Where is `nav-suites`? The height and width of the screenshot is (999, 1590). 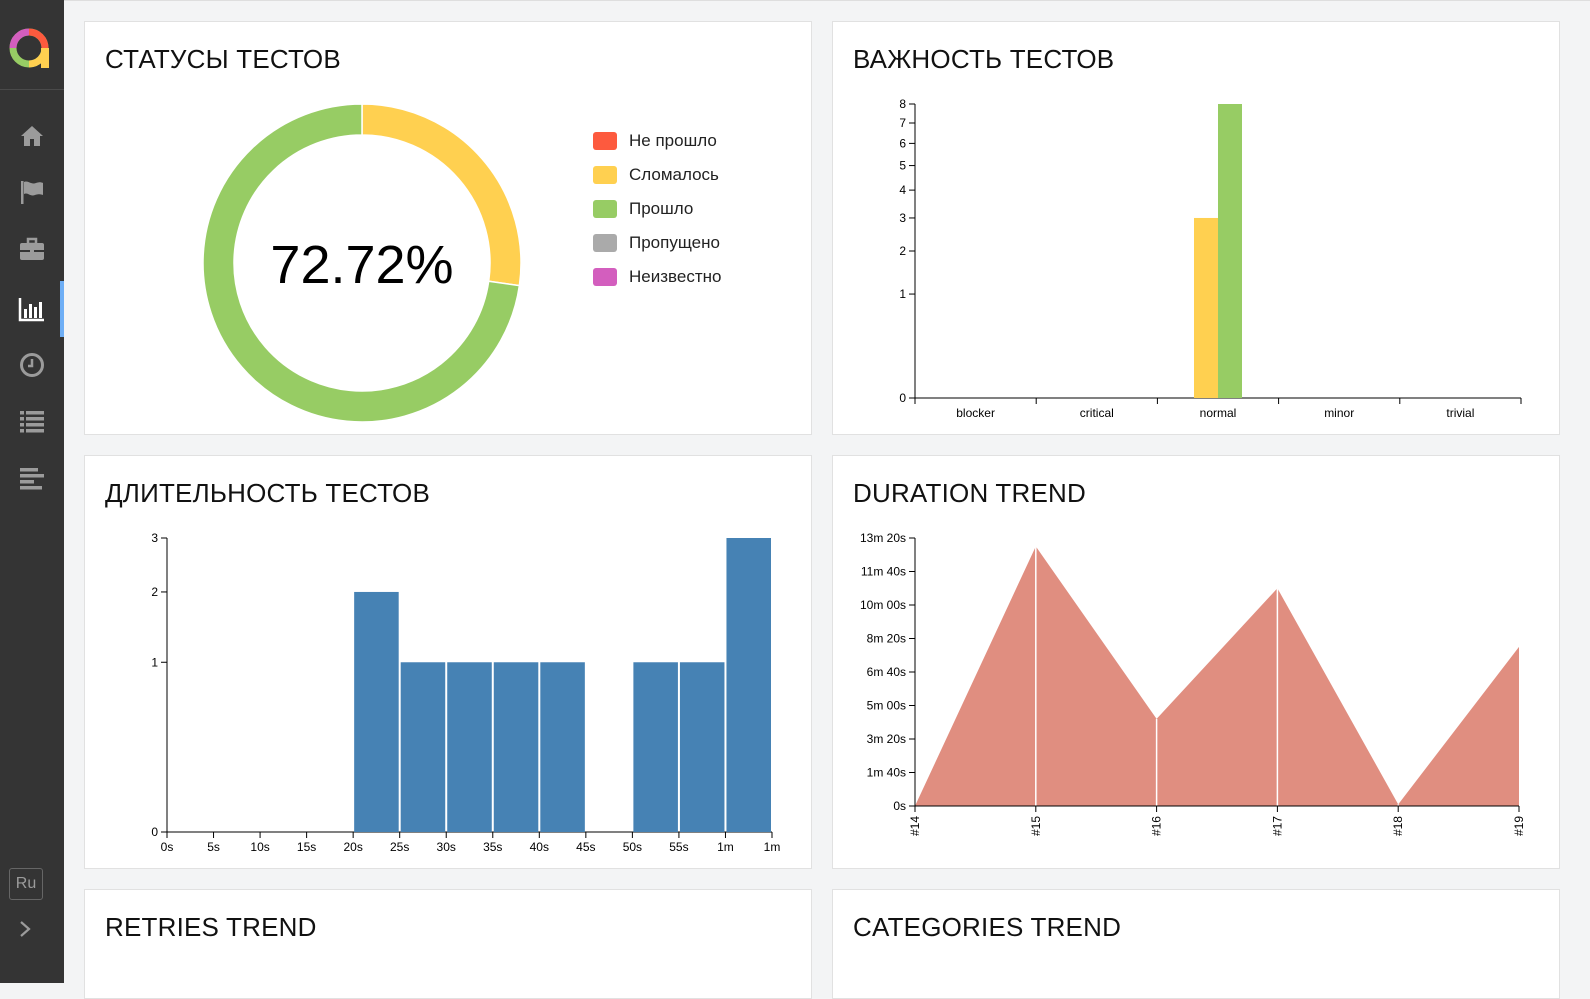 nav-suites is located at coordinates (32, 249).